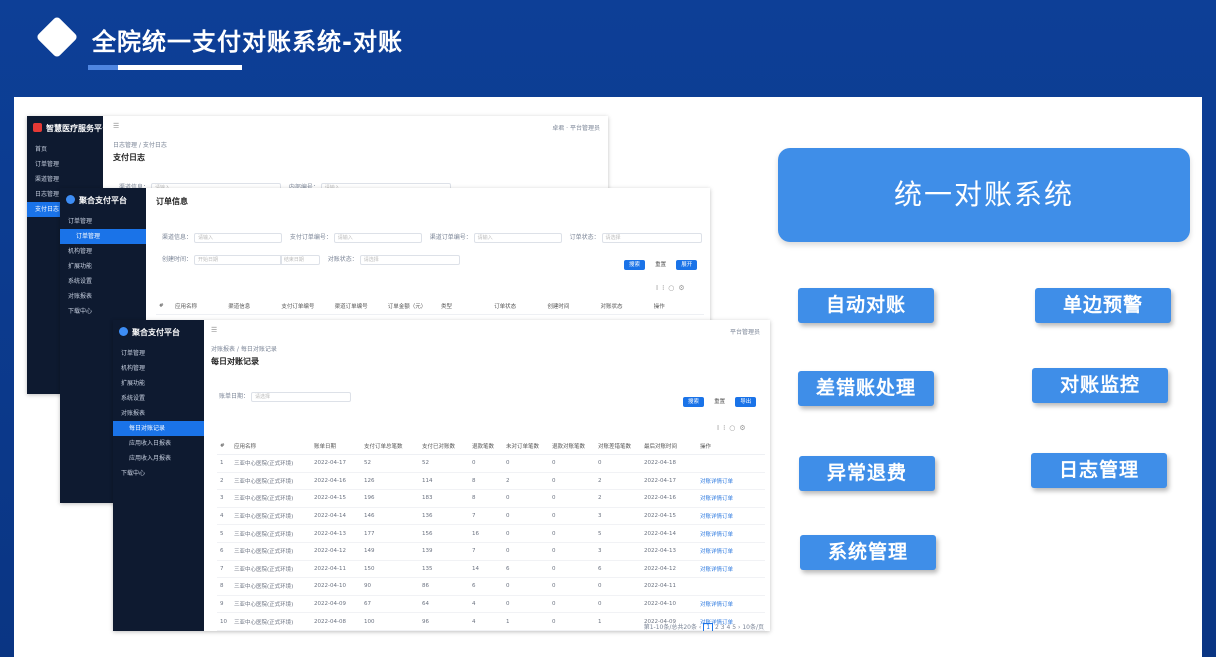 The image size is (1216, 657). What do you see at coordinates (237, 259) in the screenshot?
I see `date-range-start: 开始日期` at bounding box center [237, 259].